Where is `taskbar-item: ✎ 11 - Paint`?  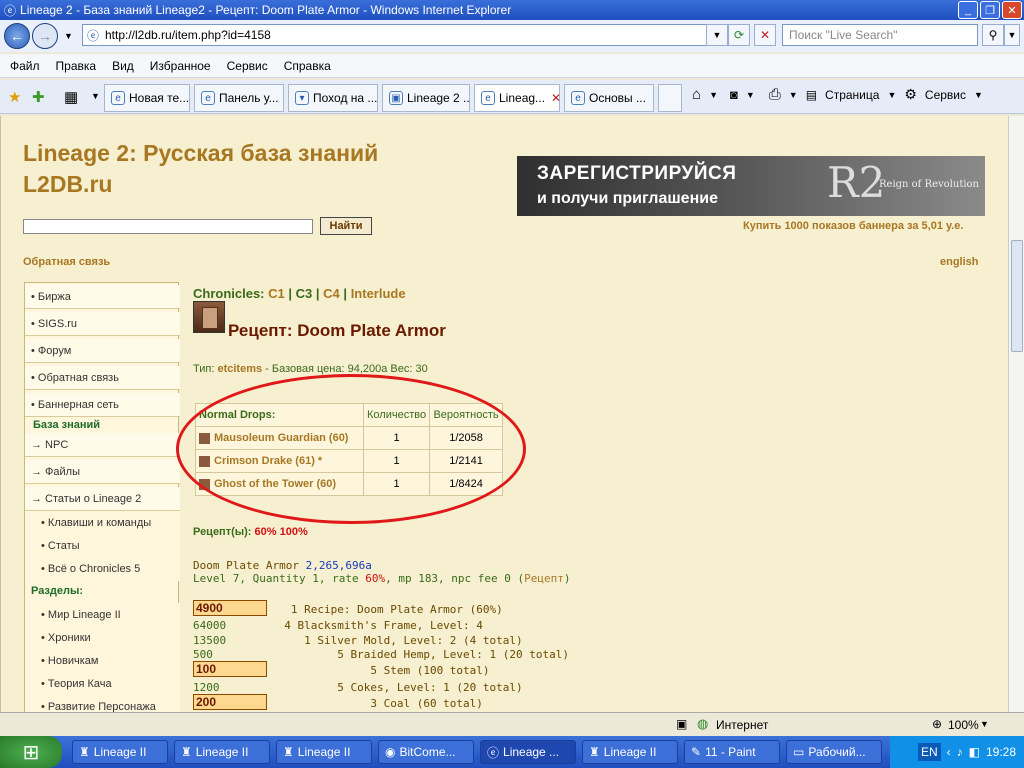
taskbar-item: ✎ 11 - Paint is located at coordinates (732, 752).